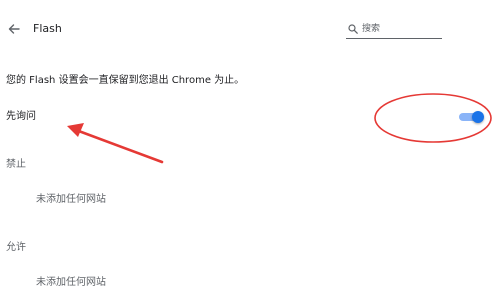  I want to click on arrow-back-icon, so click(14, 29).